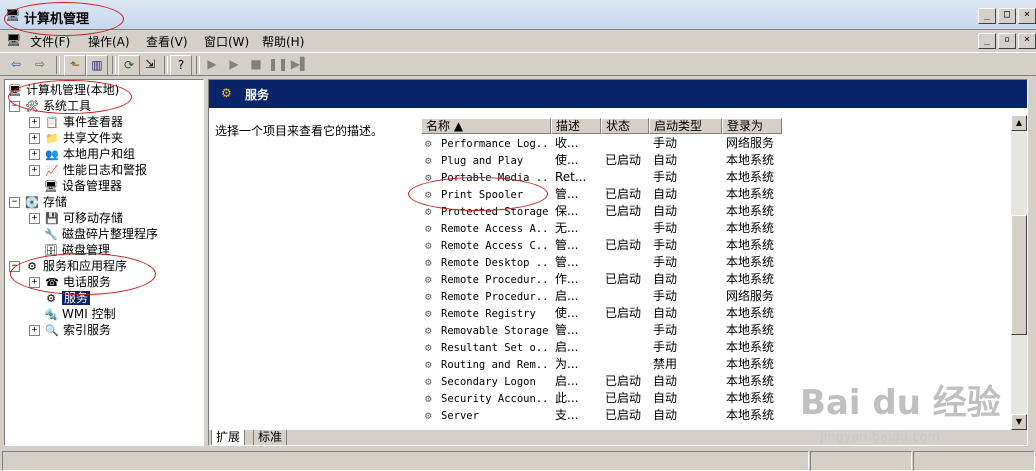 This screenshot has height=471, width=1036. I want to click on show-hide-tree-icon: ▥, so click(97, 65).